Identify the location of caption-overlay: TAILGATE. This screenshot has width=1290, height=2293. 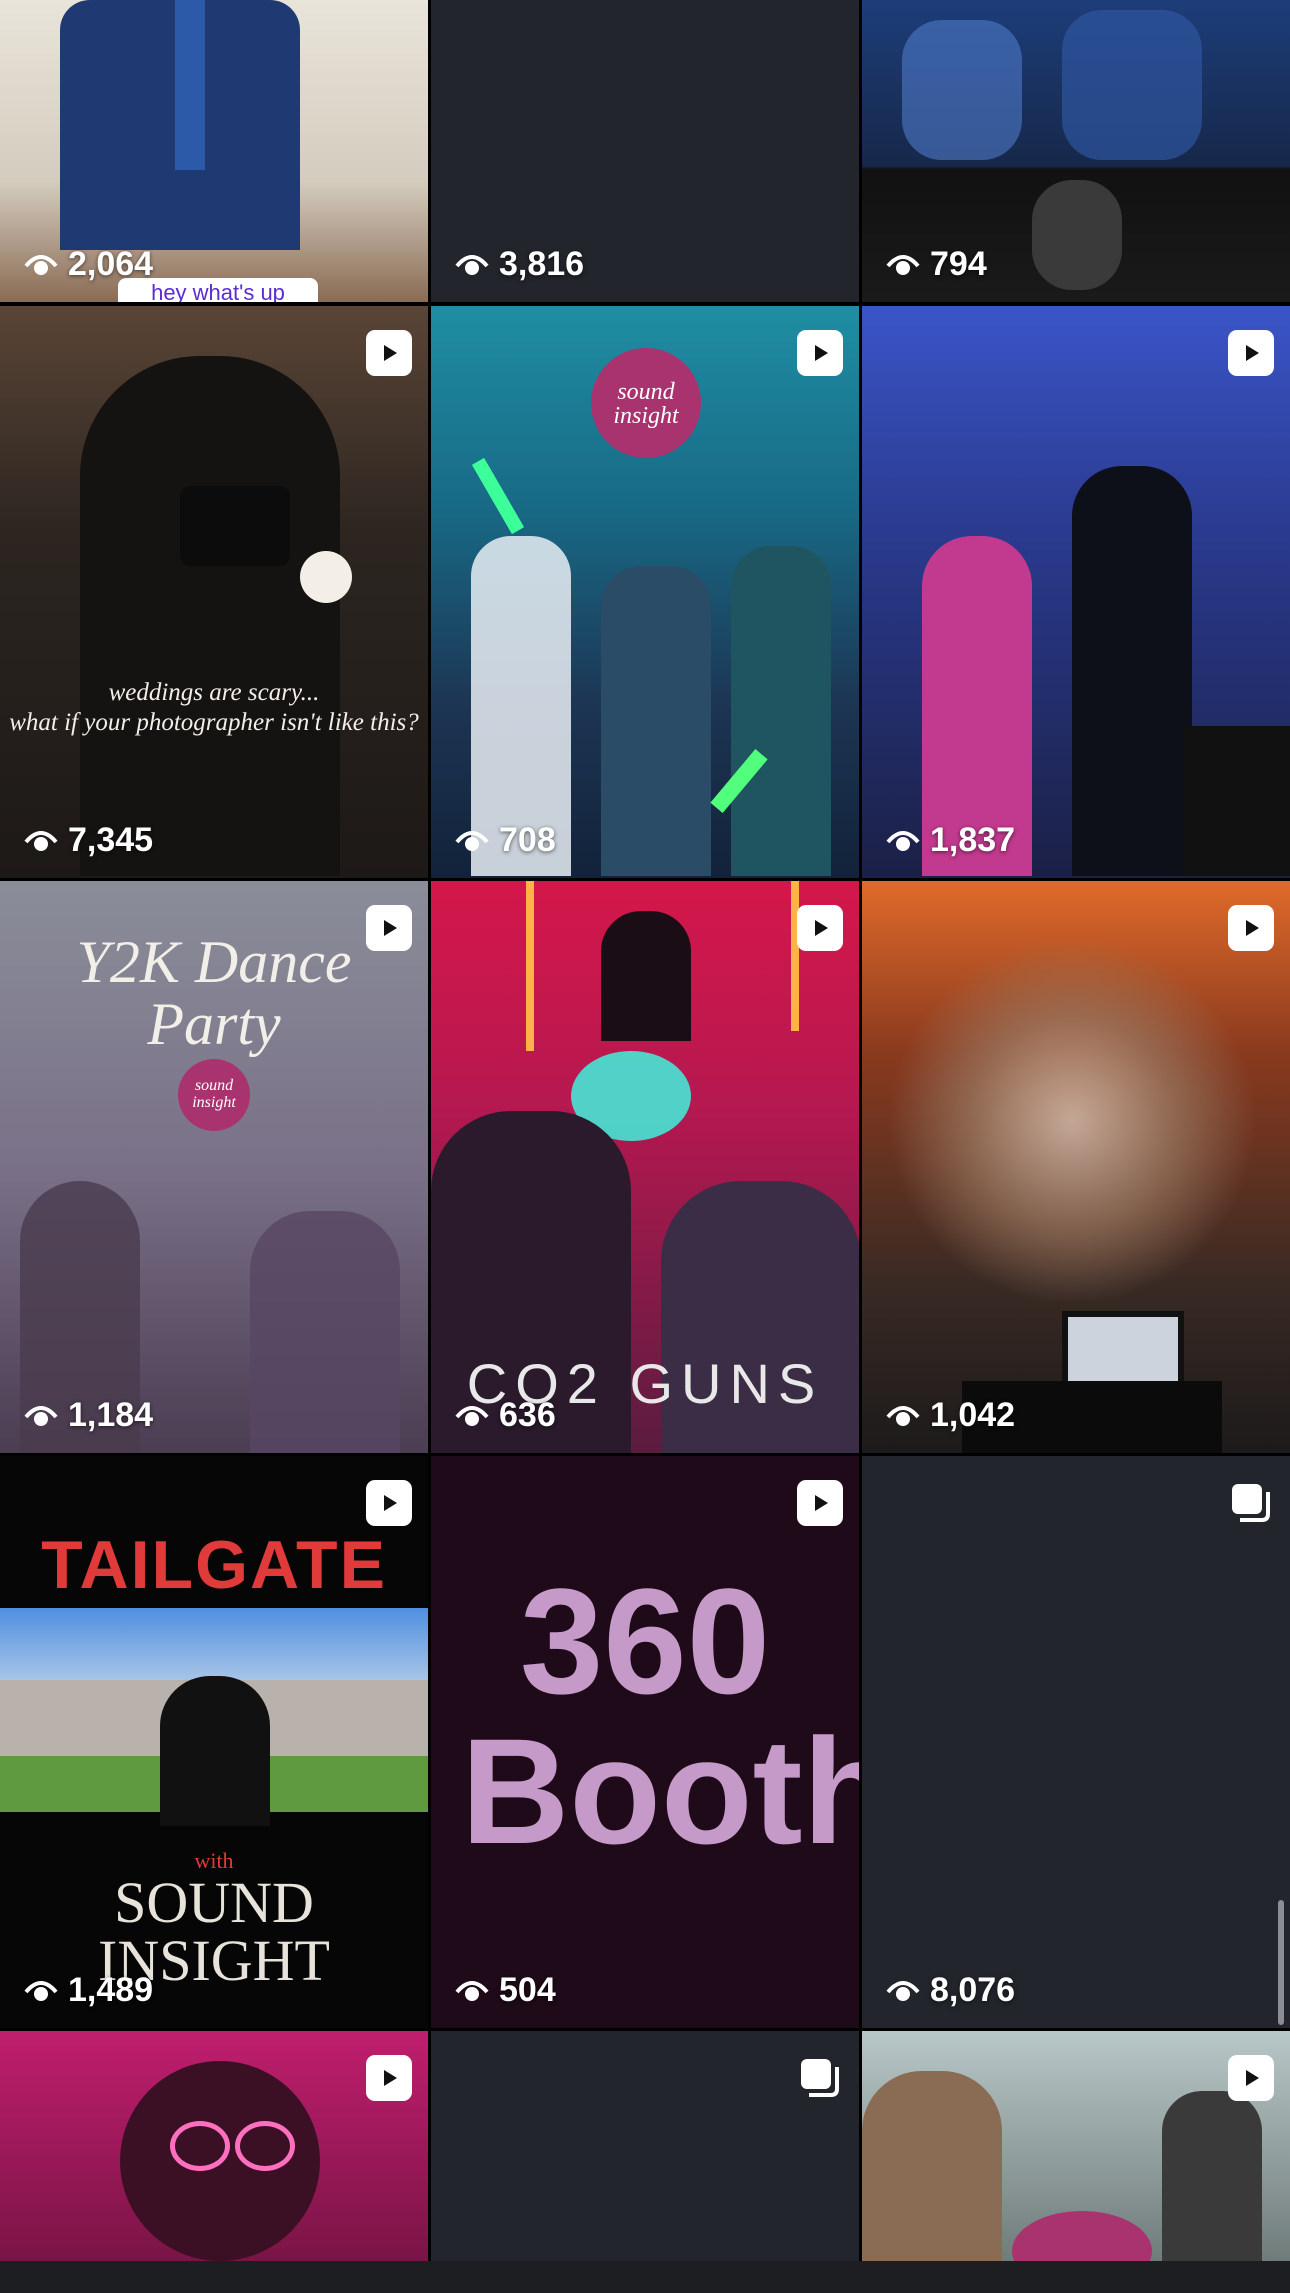
(214, 1565).